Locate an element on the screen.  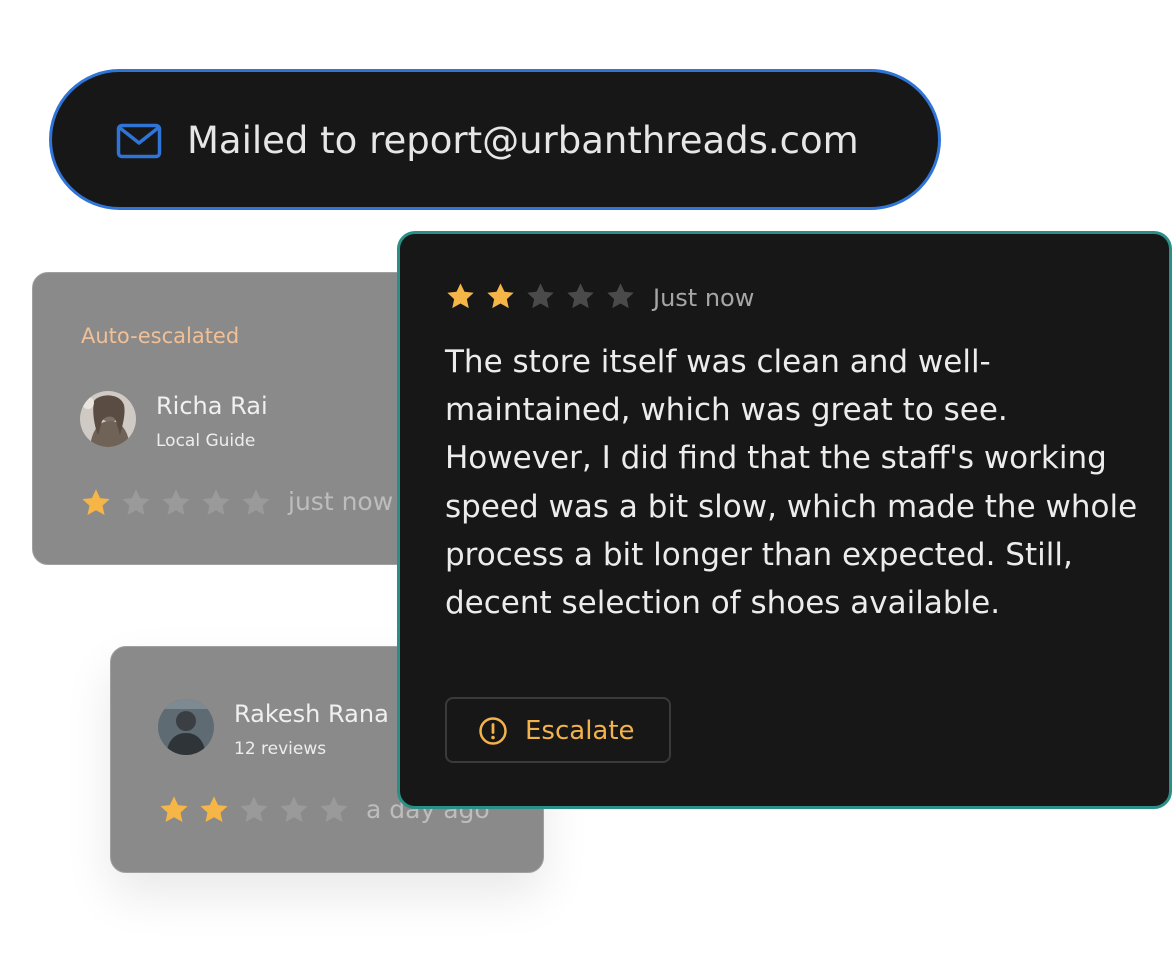
mail-icon is located at coordinates (139, 141).